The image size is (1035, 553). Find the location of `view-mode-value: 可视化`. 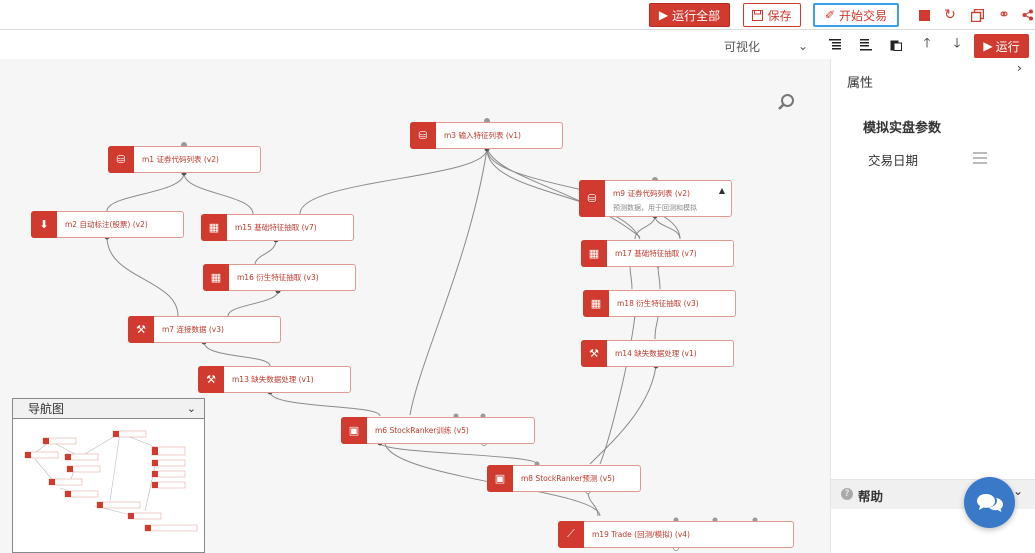

view-mode-value: 可视化 is located at coordinates (742, 46).